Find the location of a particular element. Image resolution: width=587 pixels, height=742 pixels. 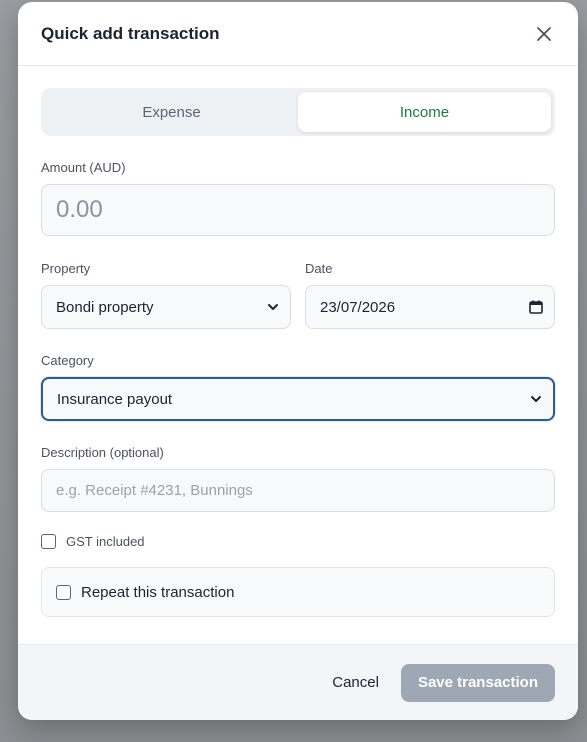

repeat-checkbox is located at coordinates (63, 592).